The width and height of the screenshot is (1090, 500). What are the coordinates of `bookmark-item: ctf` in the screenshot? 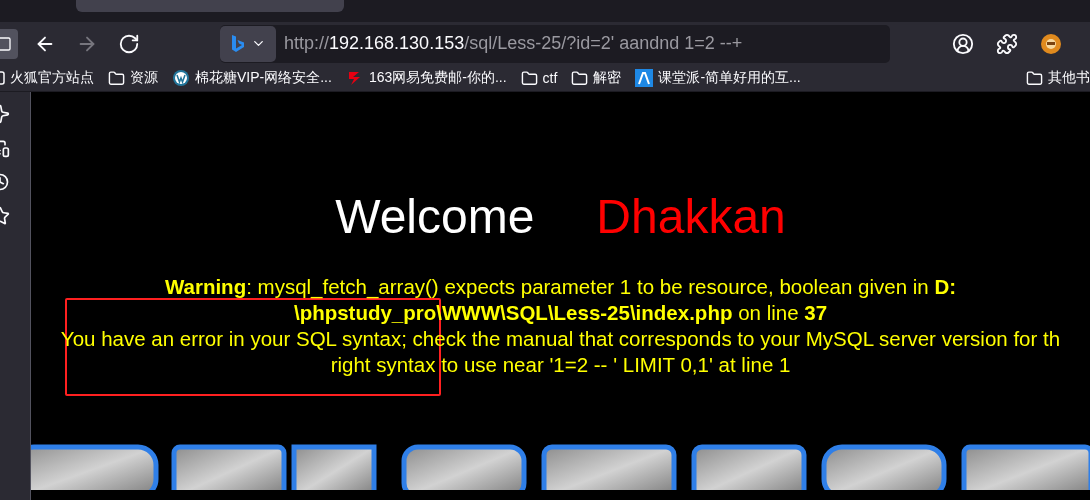 It's located at (539, 78).